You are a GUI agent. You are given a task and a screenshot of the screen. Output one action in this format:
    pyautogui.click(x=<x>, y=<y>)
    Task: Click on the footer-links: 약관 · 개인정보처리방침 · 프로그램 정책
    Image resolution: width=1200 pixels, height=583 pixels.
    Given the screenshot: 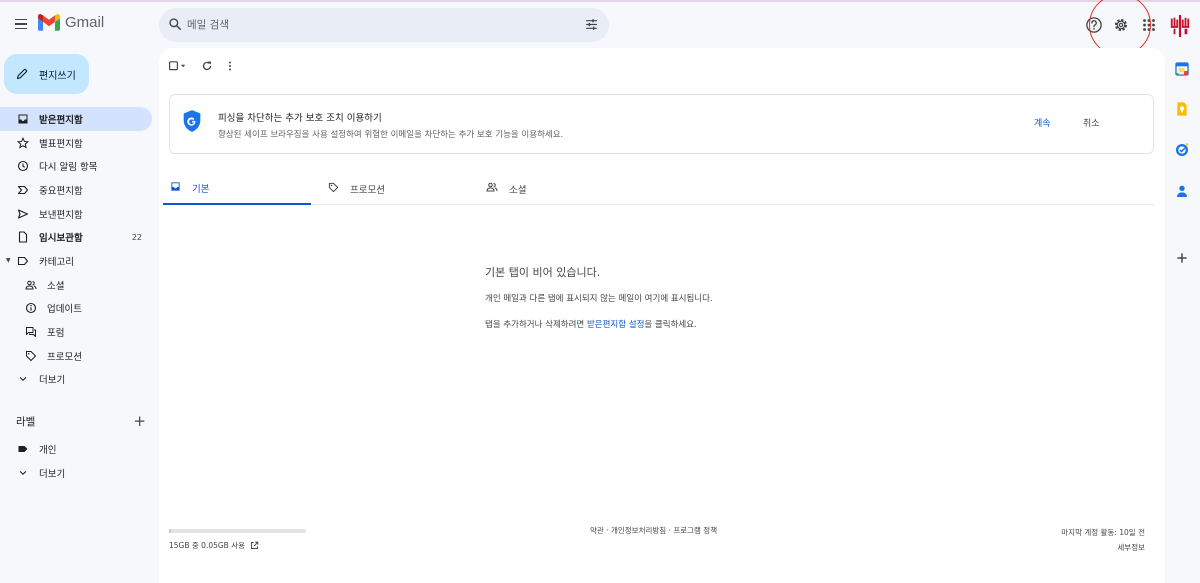 What is the action you would take?
    pyautogui.click(x=654, y=530)
    